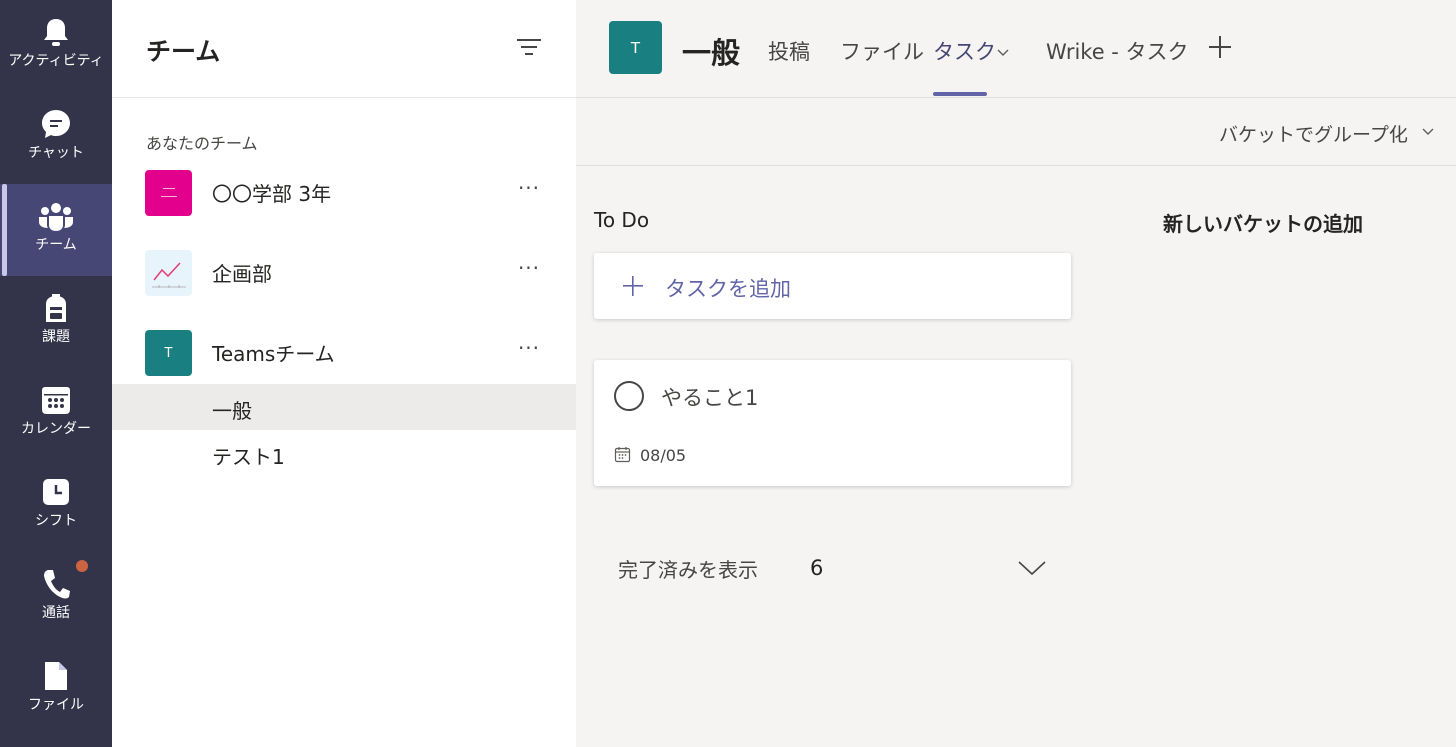  Describe the element at coordinates (964, 51) in the screenshot. I see `tab-tasks: タスク` at that location.